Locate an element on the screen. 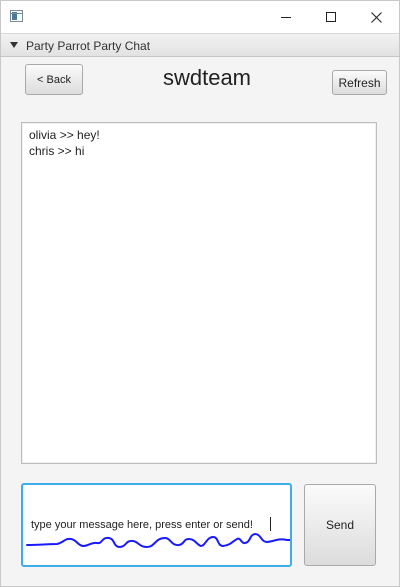 This screenshot has width=400, height=587. message-user: olivia is located at coordinates (43, 135).